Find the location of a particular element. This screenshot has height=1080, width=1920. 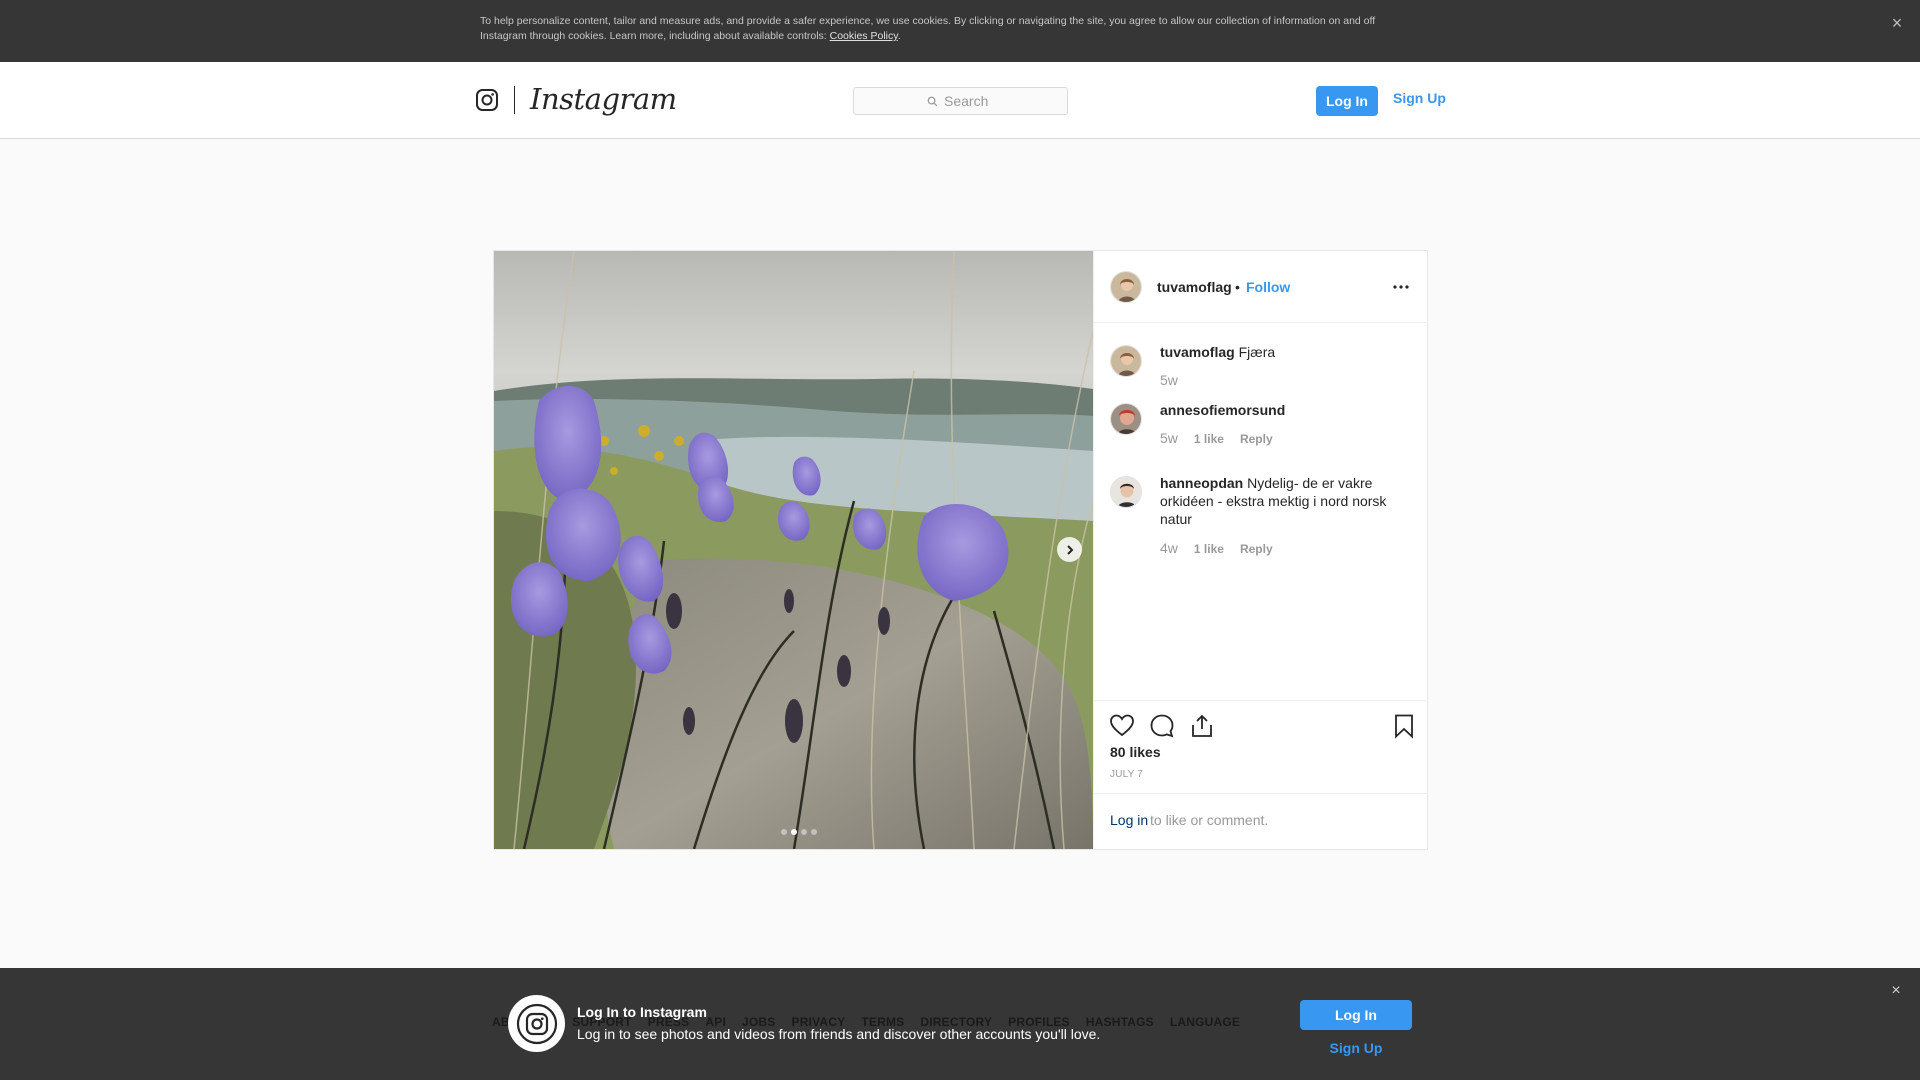

chevron-right-icon is located at coordinates (1069, 549).